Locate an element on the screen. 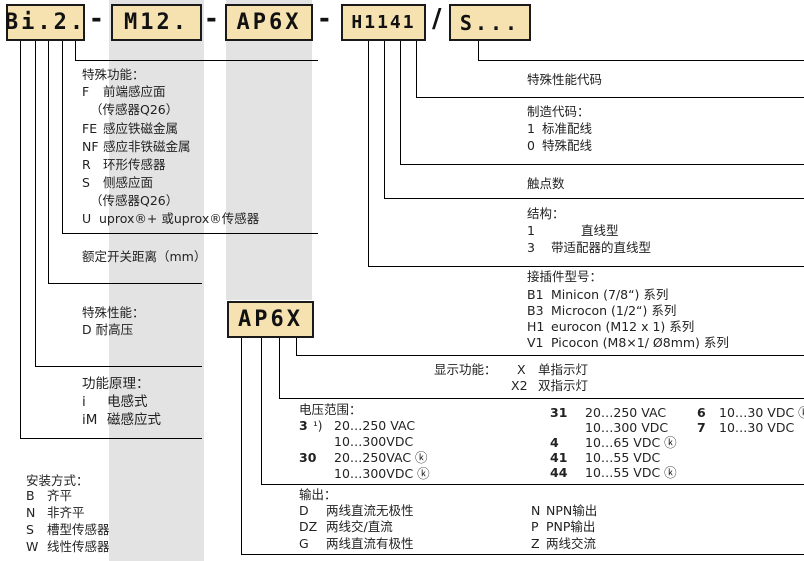 The width and height of the screenshot is (804, 561). code-box-bi2: Bi.2. is located at coordinates (45, 22).